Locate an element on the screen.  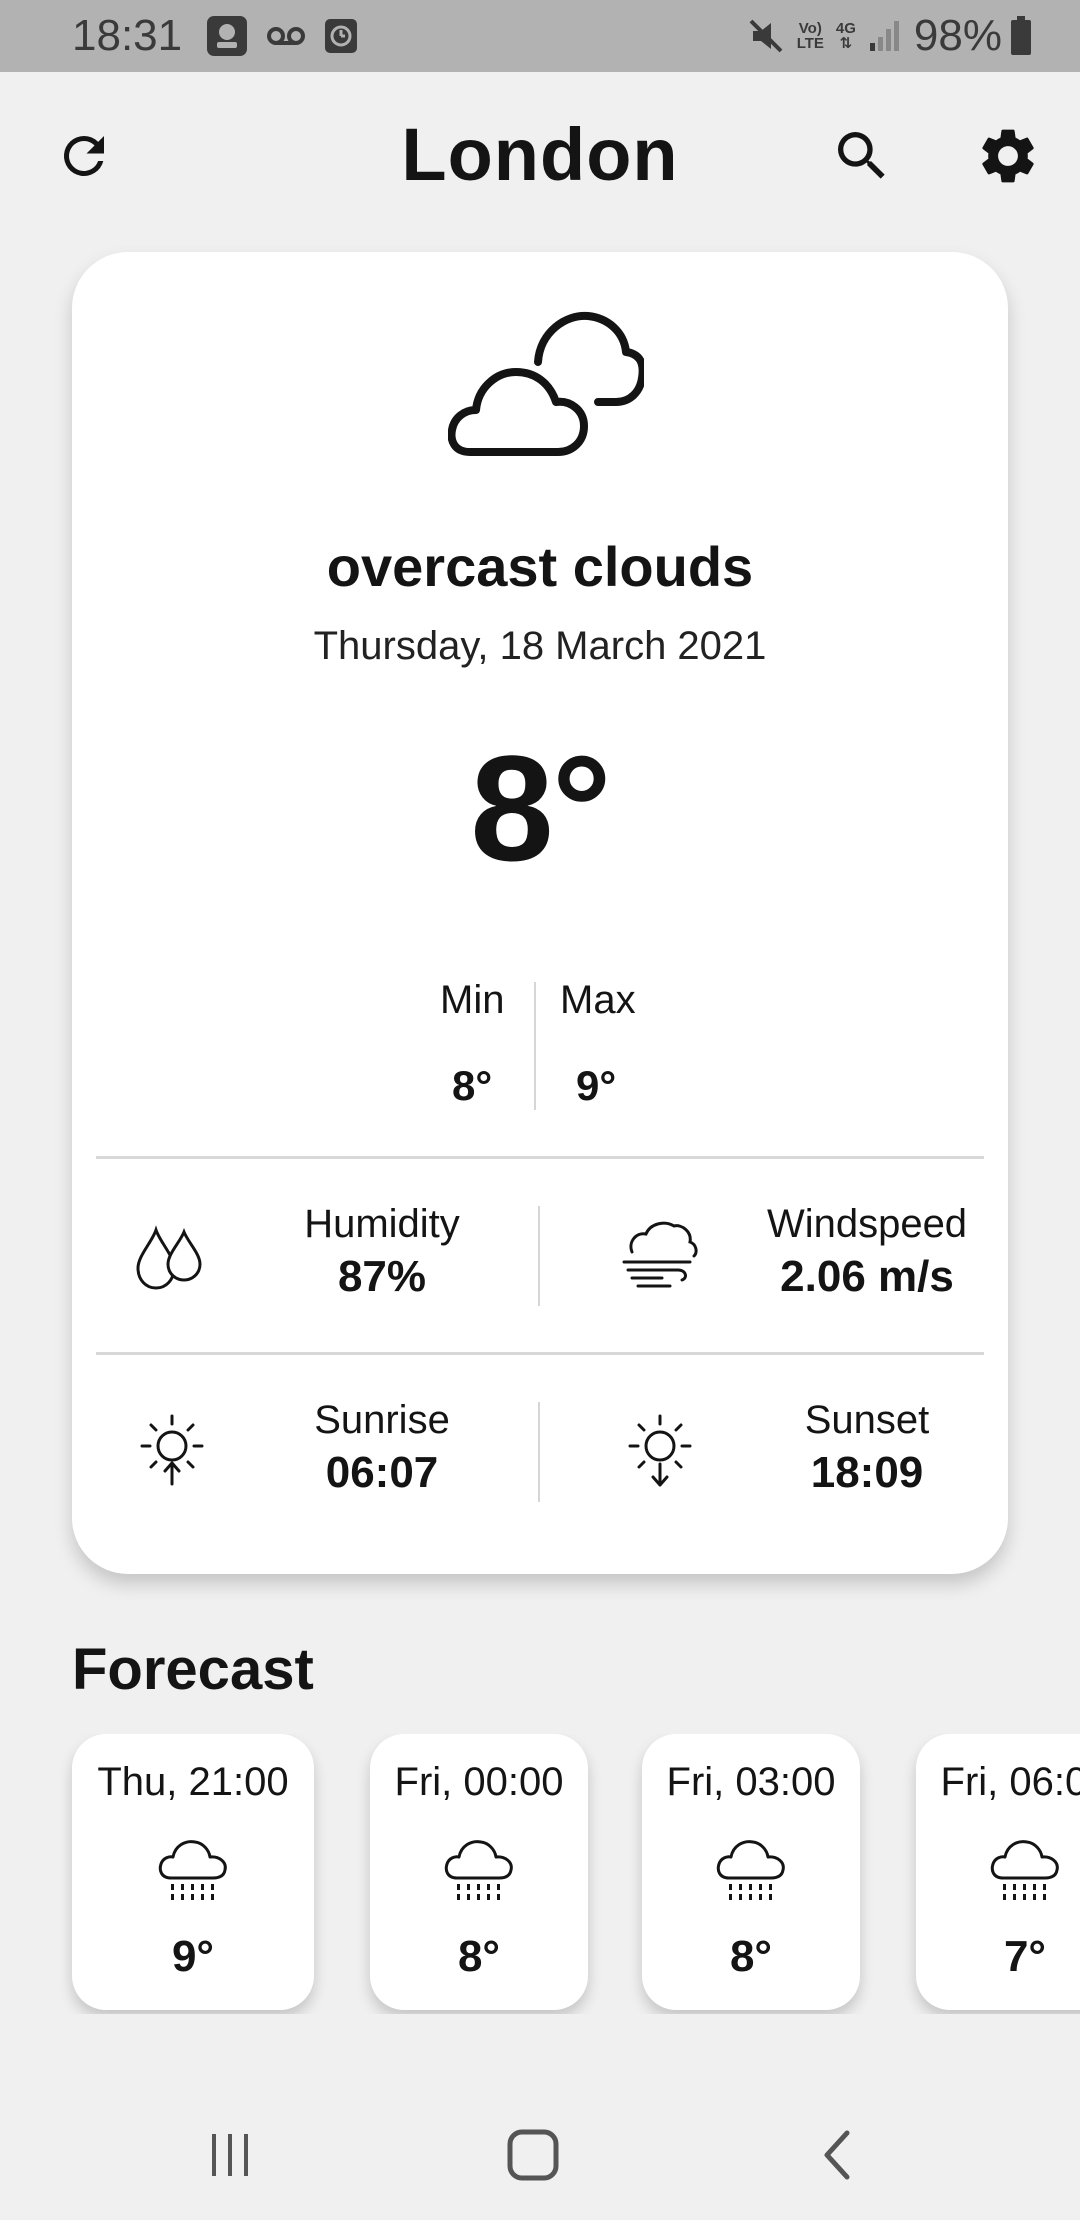
sunset-value: 18:09 is located at coordinates (867, 1472).